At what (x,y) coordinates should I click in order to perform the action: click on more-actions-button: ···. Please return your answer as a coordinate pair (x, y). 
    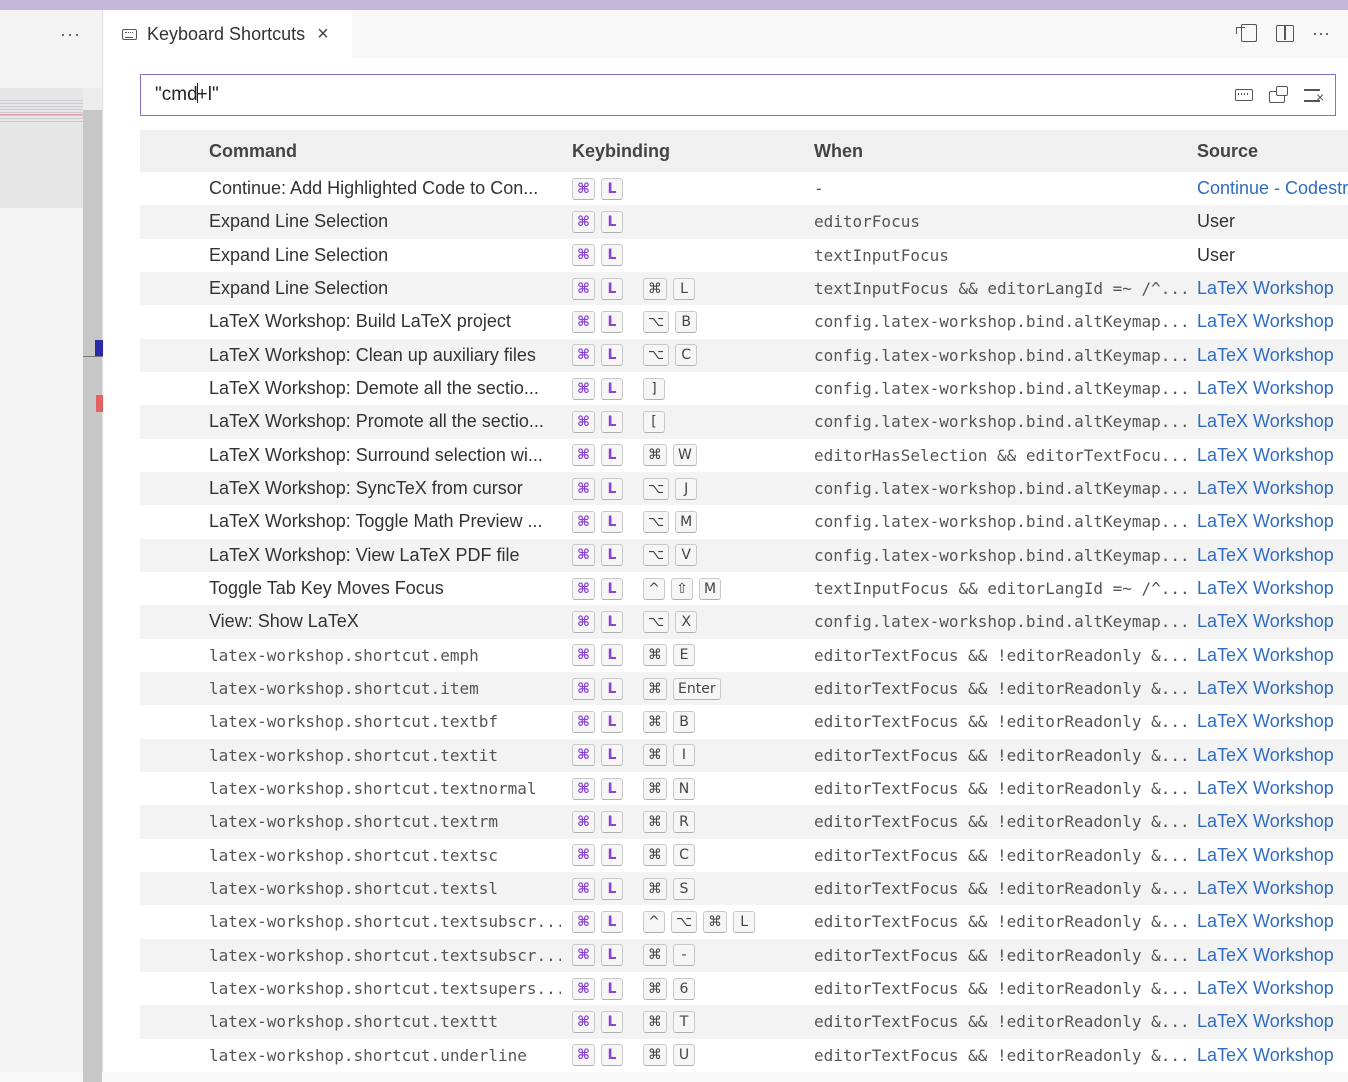
    Looking at the image, I should click on (1321, 33).